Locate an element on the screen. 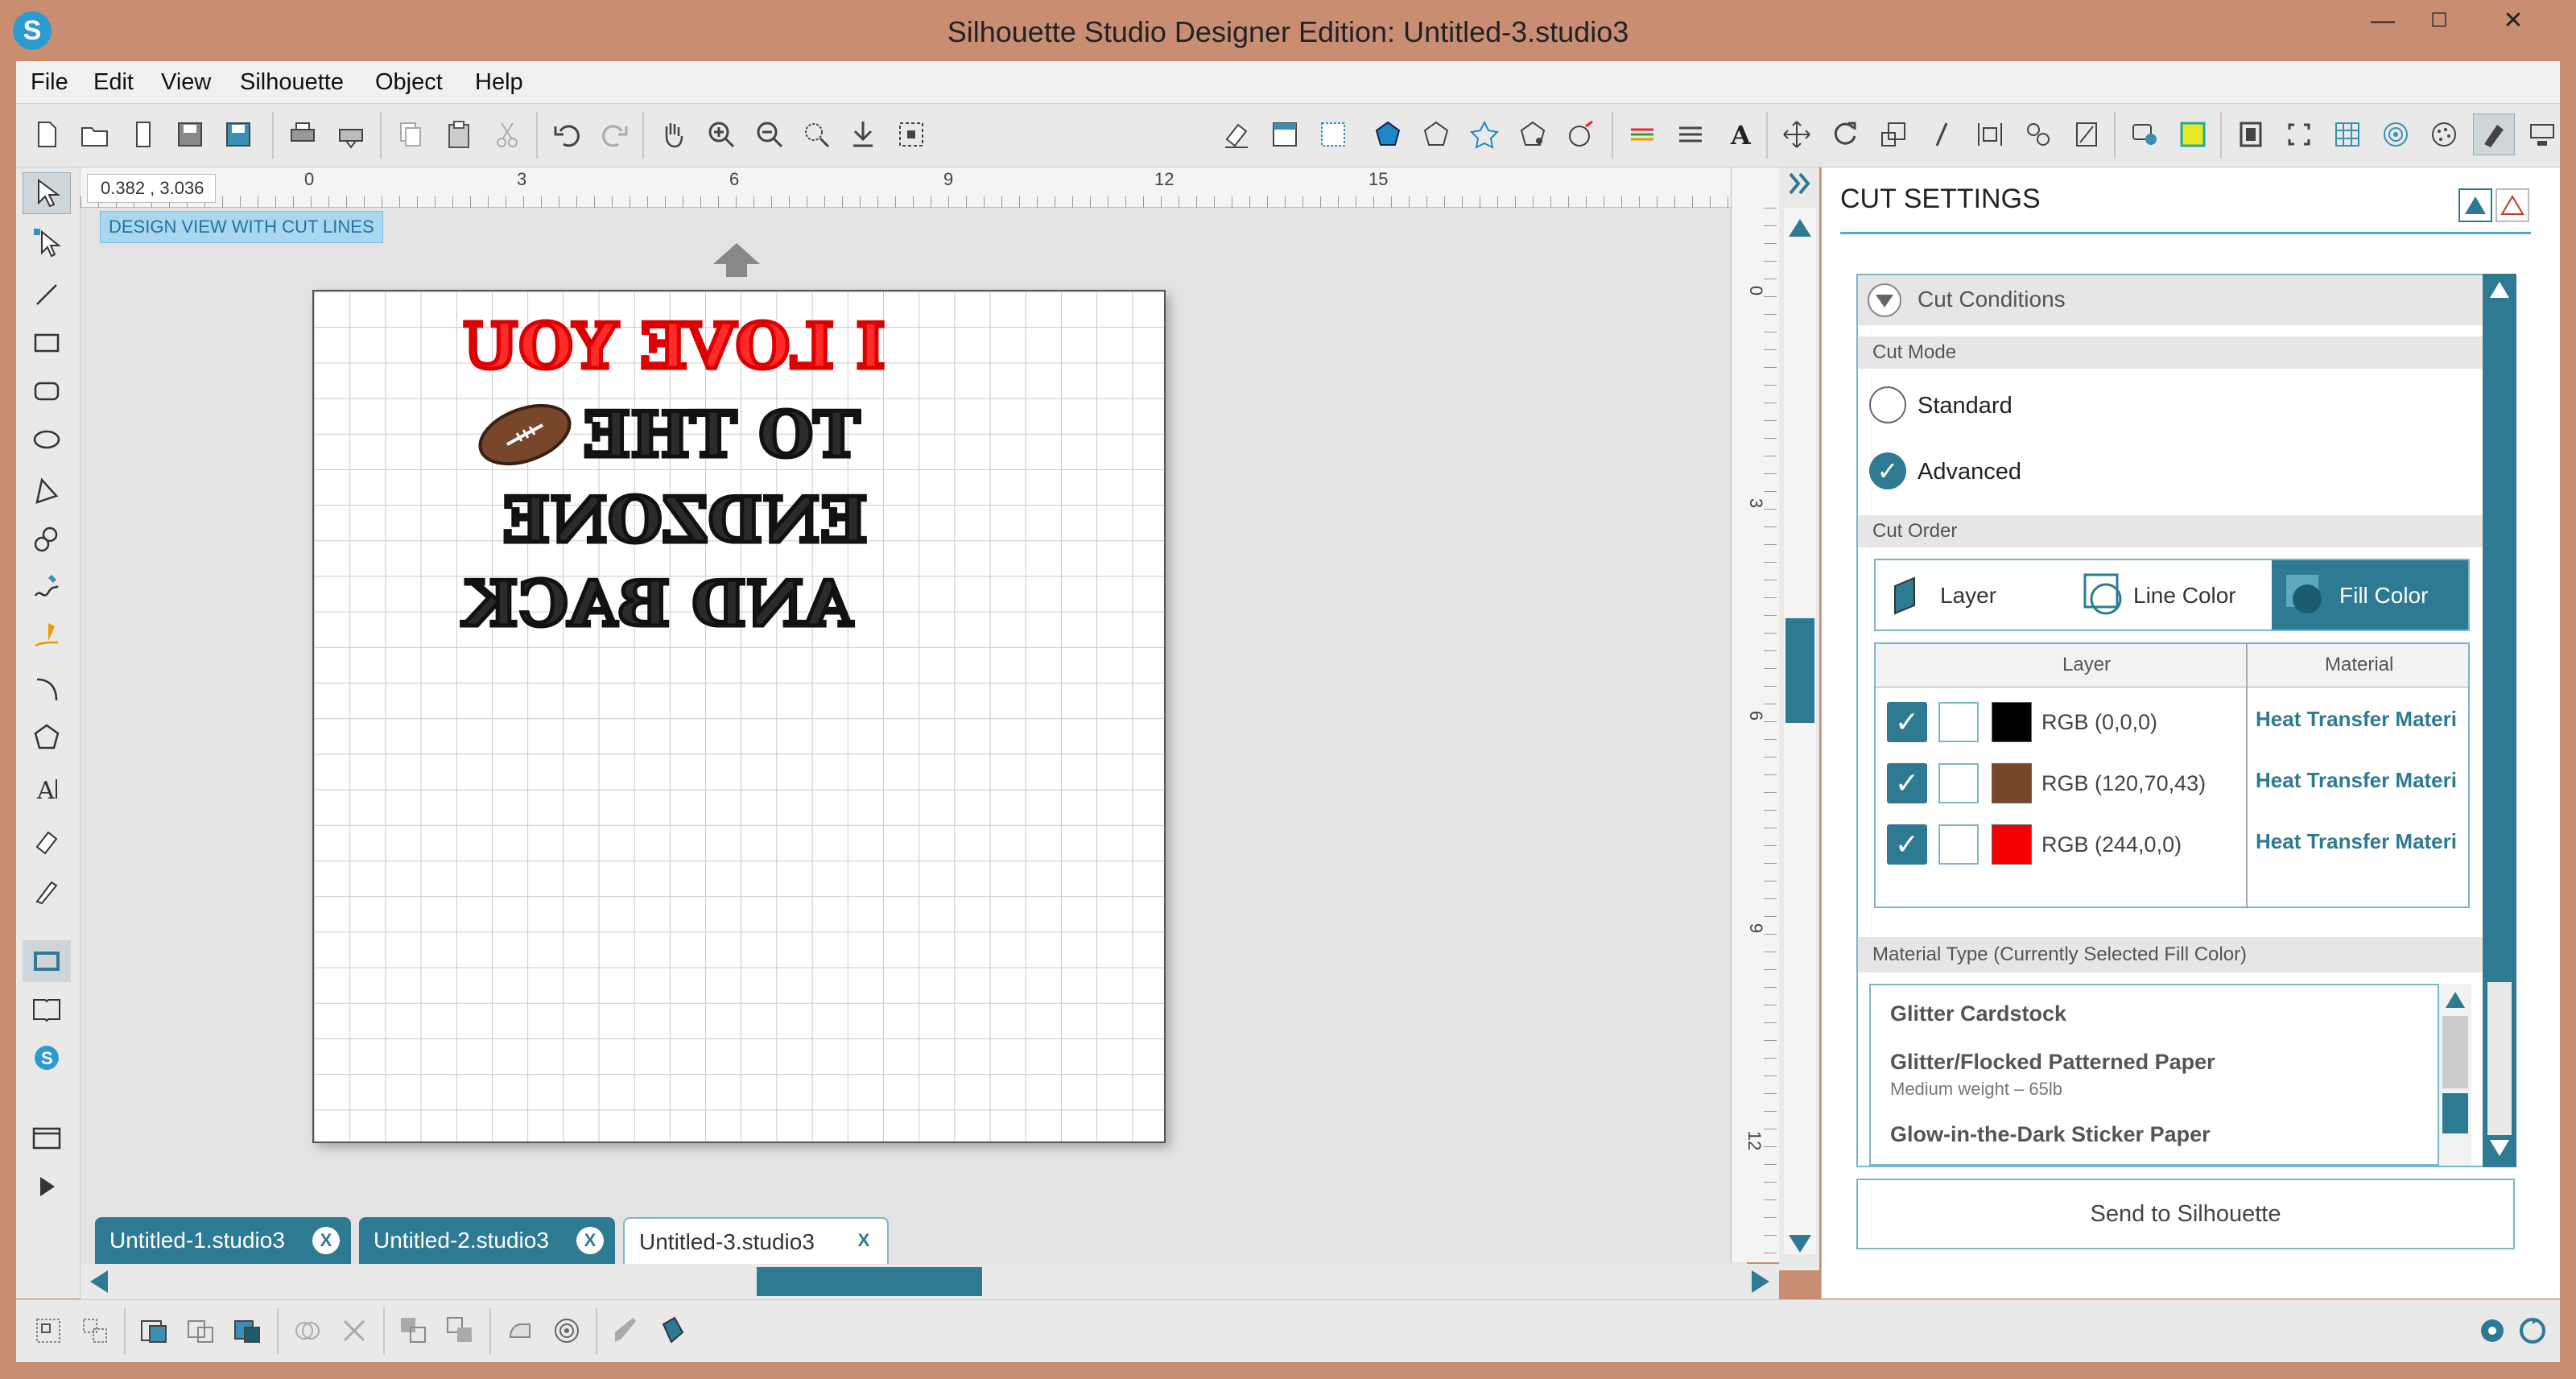  page-settings-icon is located at coordinates (1285, 134).